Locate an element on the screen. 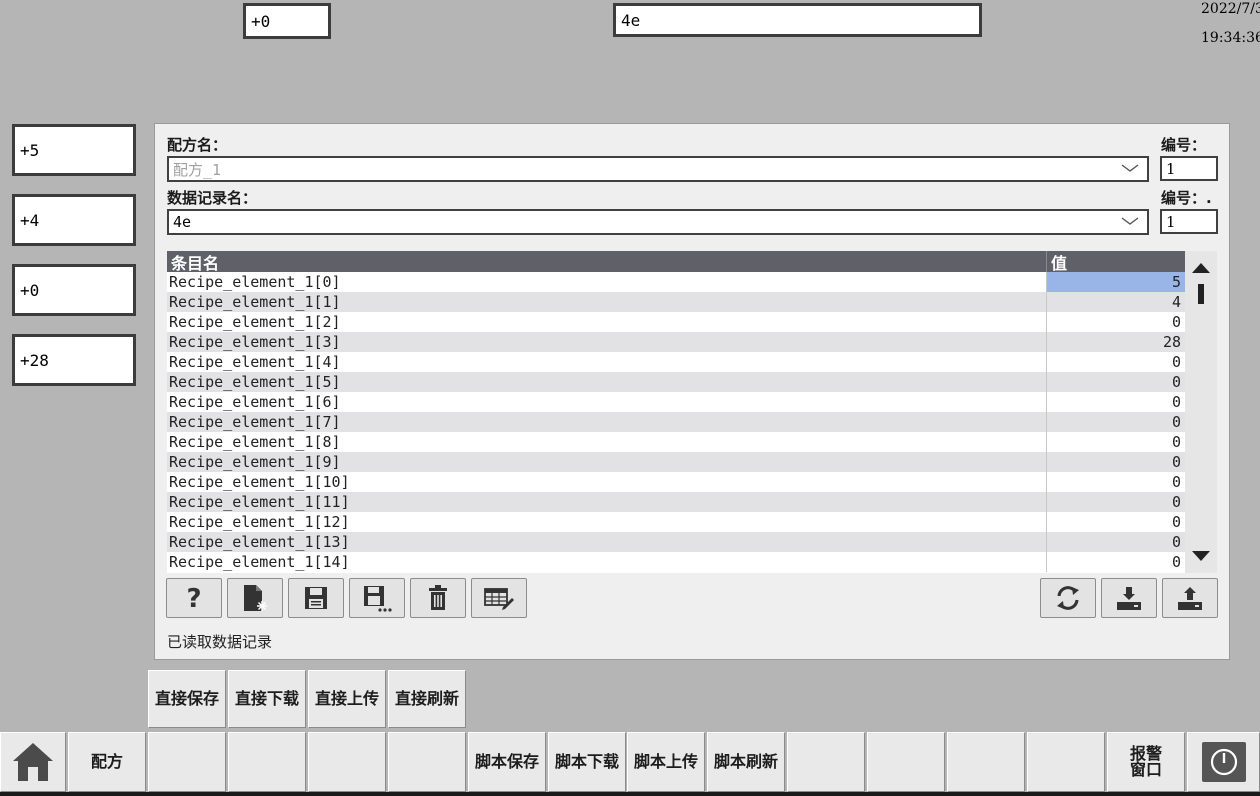  table-row: Recipe_element_1[8] 0 is located at coordinates (676, 442).